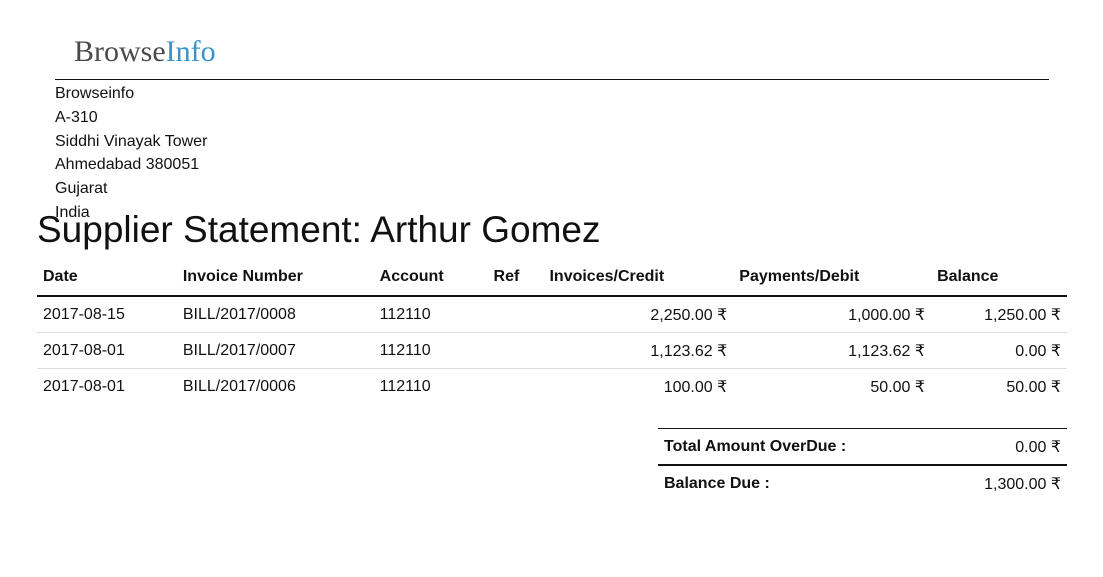  Describe the element at coordinates (638, 350) in the screenshot. I see `cell-invoices-credit: 1,123.62 ₹` at that location.